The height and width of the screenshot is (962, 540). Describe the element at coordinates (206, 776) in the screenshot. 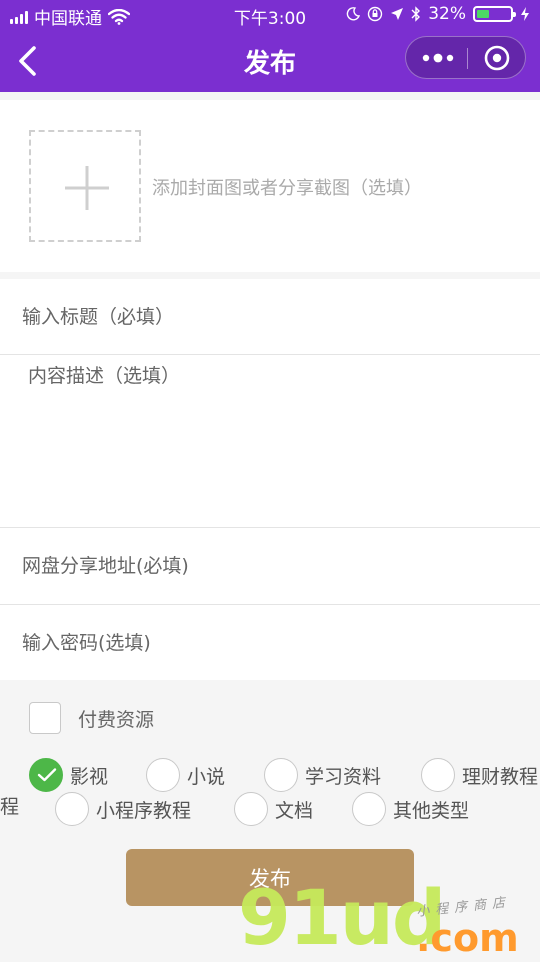

I see `category-label: 小说` at that location.